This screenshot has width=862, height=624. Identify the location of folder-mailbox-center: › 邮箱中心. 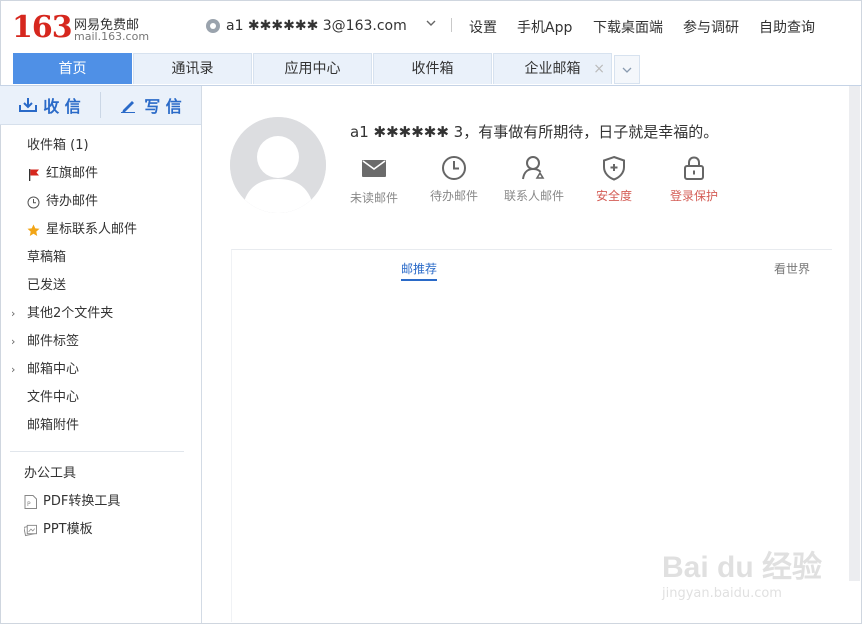
(100, 370).